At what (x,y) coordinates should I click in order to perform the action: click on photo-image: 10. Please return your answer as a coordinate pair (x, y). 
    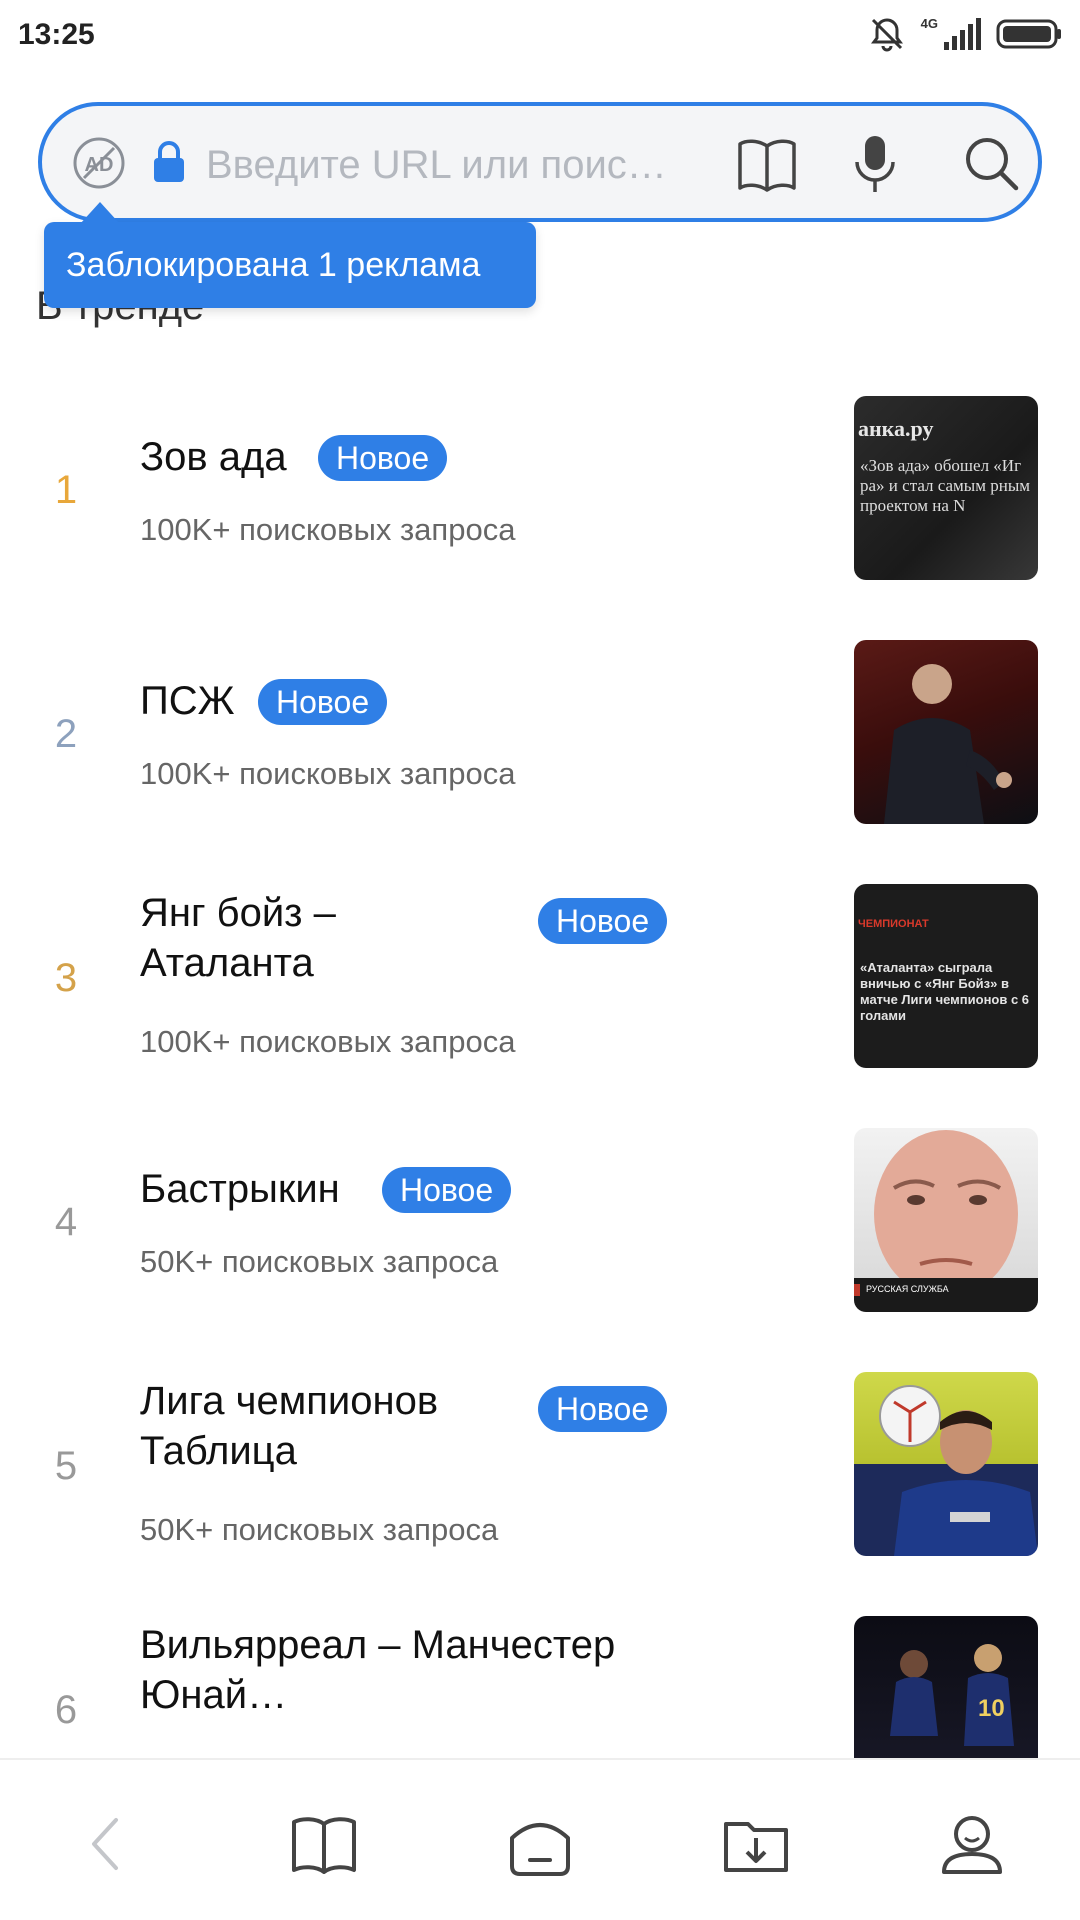
    Looking at the image, I should click on (952, 1695).